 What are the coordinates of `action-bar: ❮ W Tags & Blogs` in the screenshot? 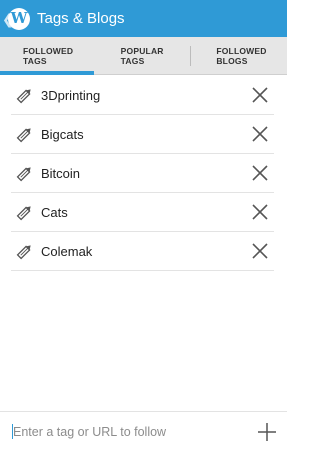 It's located at (143, 18).